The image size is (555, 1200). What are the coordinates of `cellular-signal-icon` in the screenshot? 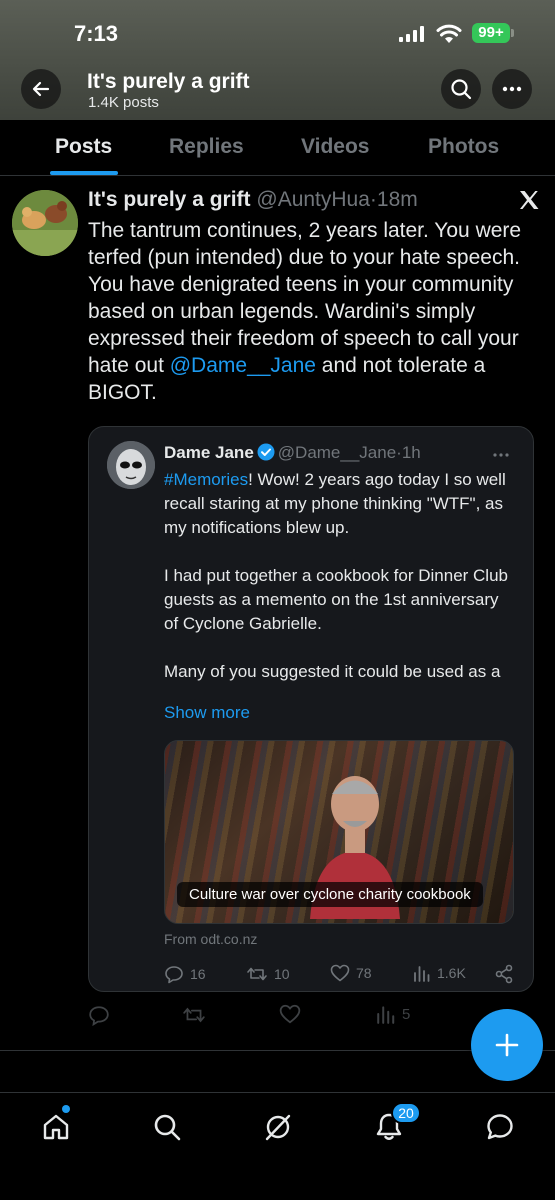 It's located at (411, 34).